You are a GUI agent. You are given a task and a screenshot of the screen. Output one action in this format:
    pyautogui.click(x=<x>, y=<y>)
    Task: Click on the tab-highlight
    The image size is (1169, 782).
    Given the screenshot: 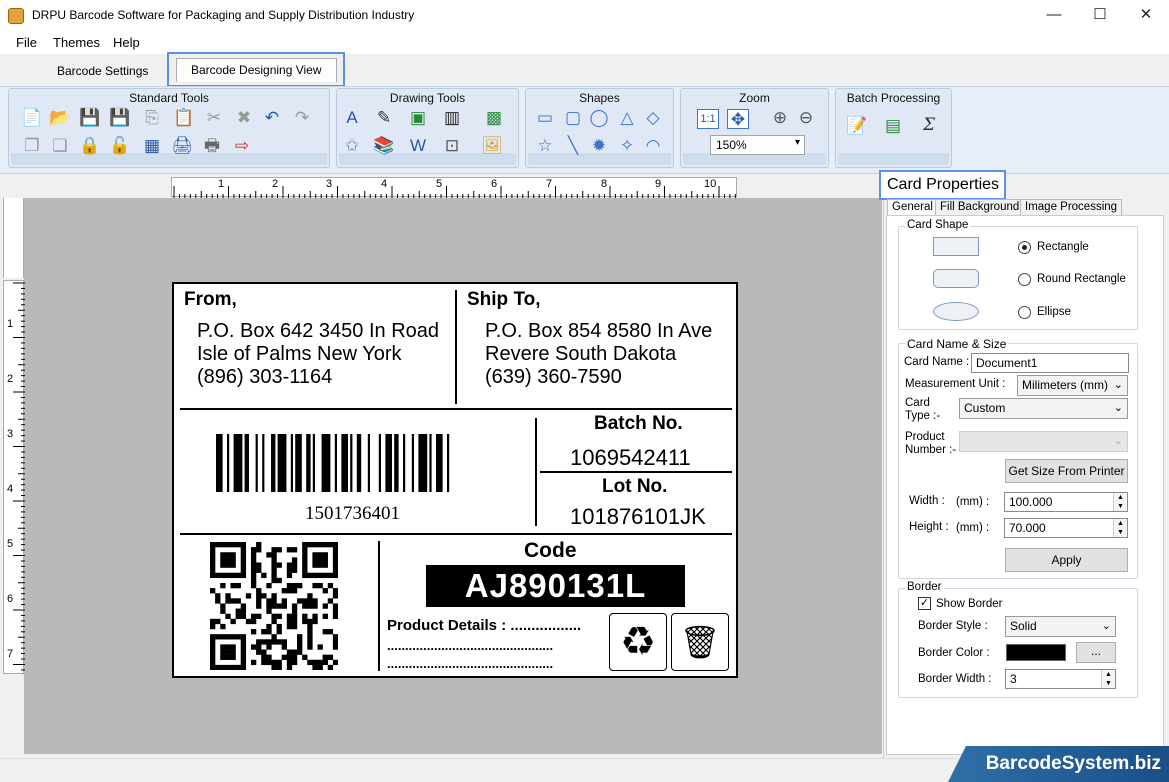 What is the action you would take?
    pyautogui.click(x=256, y=69)
    